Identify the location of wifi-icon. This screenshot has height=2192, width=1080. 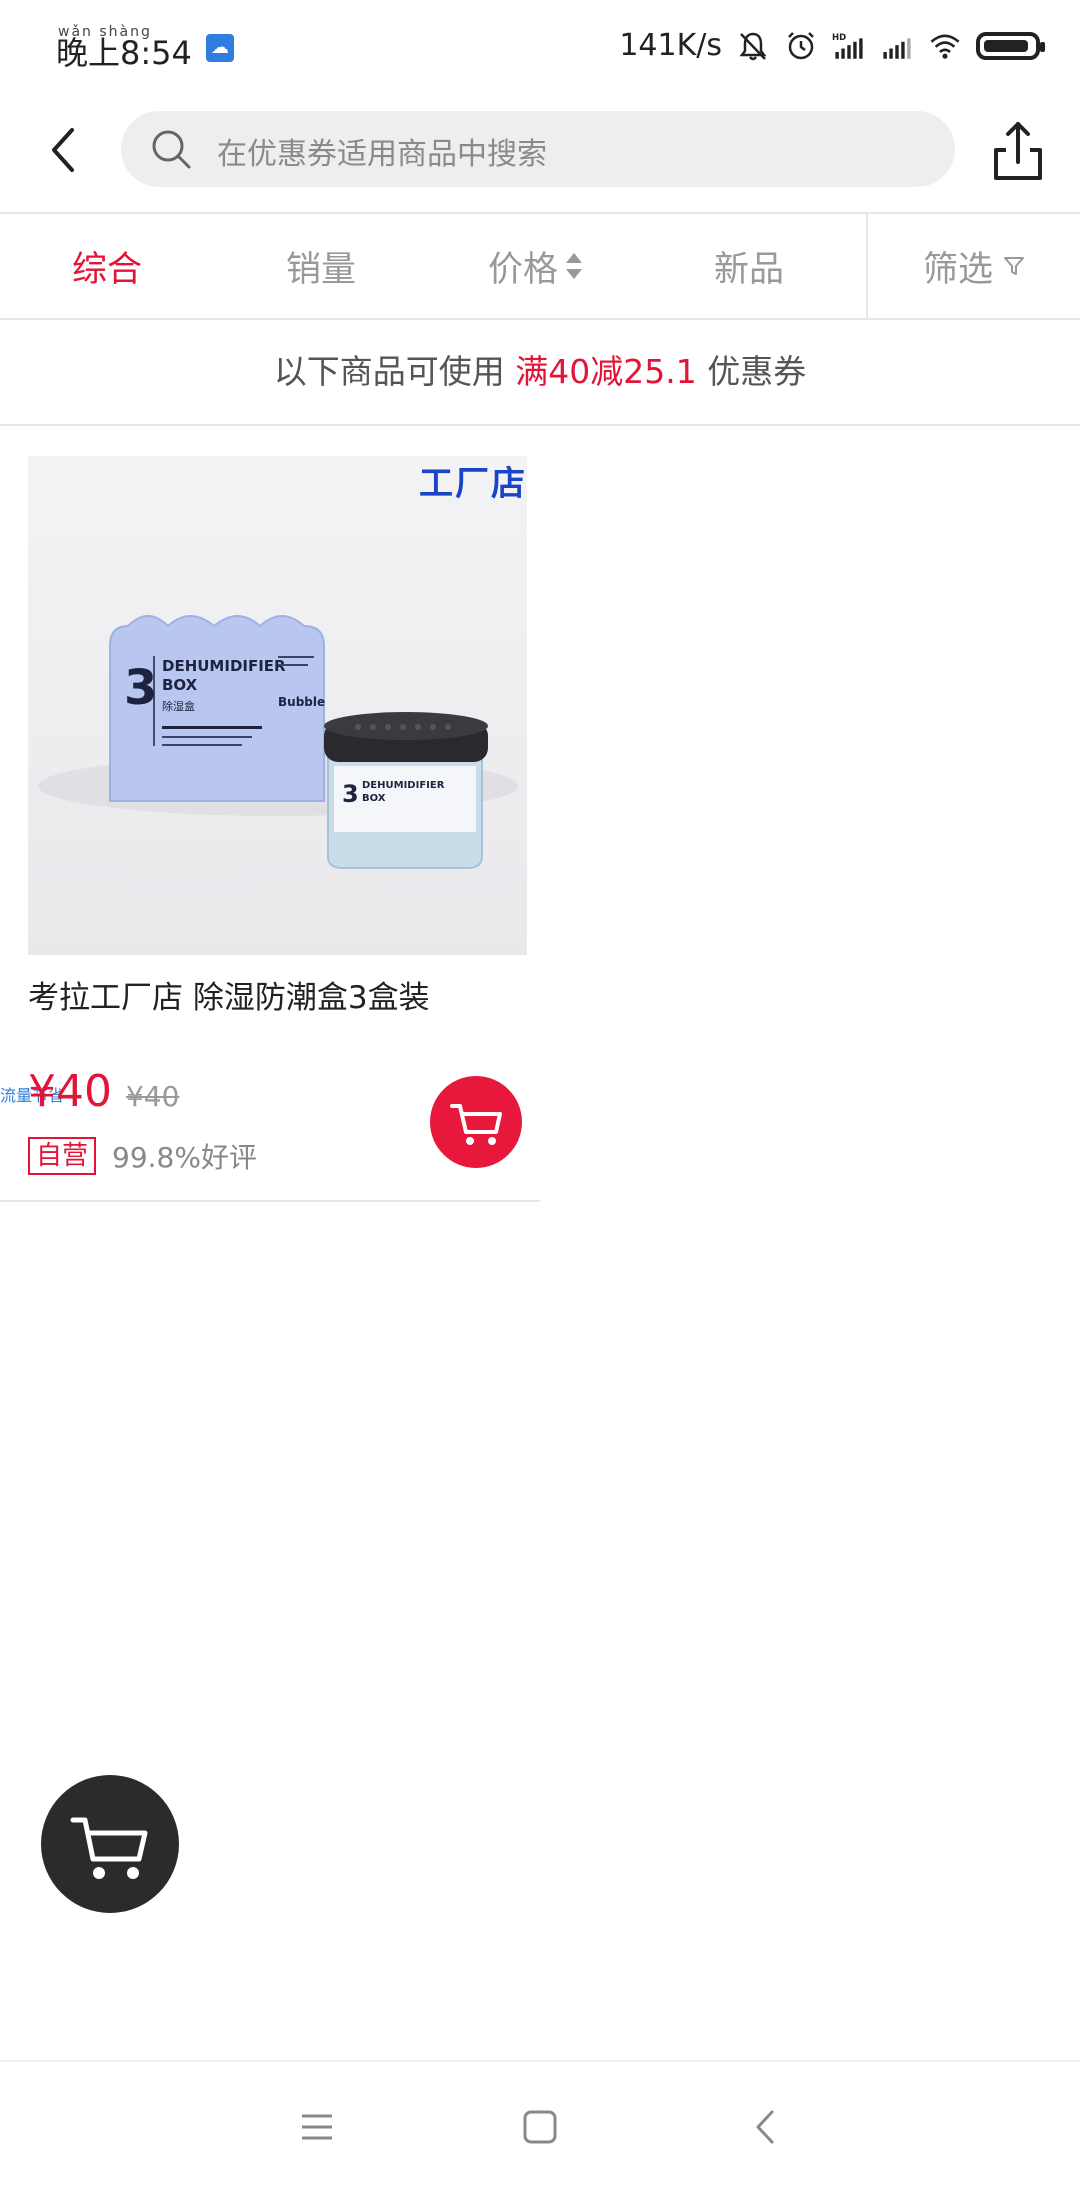
(945, 46).